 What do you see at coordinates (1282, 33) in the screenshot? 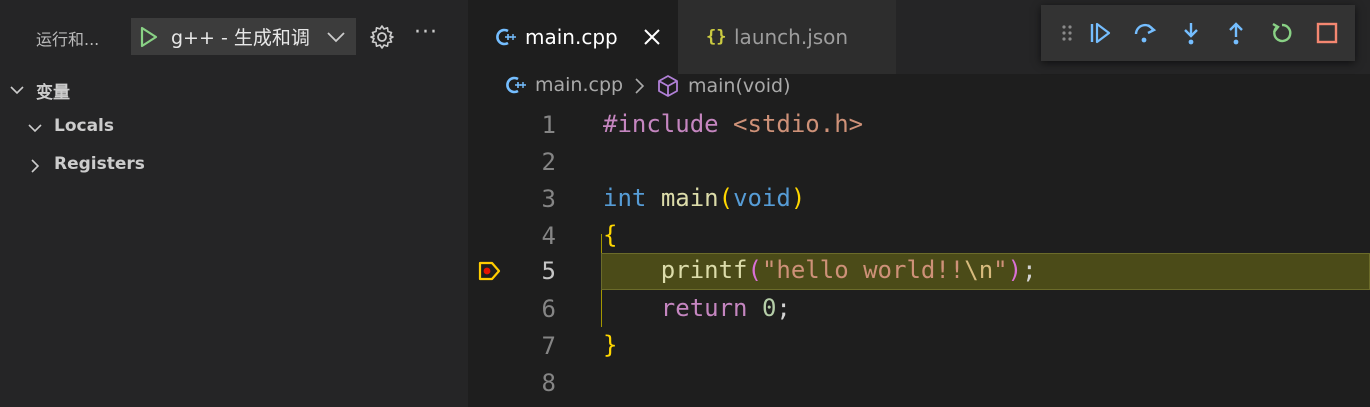
I see `restart-icon` at bounding box center [1282, 33].